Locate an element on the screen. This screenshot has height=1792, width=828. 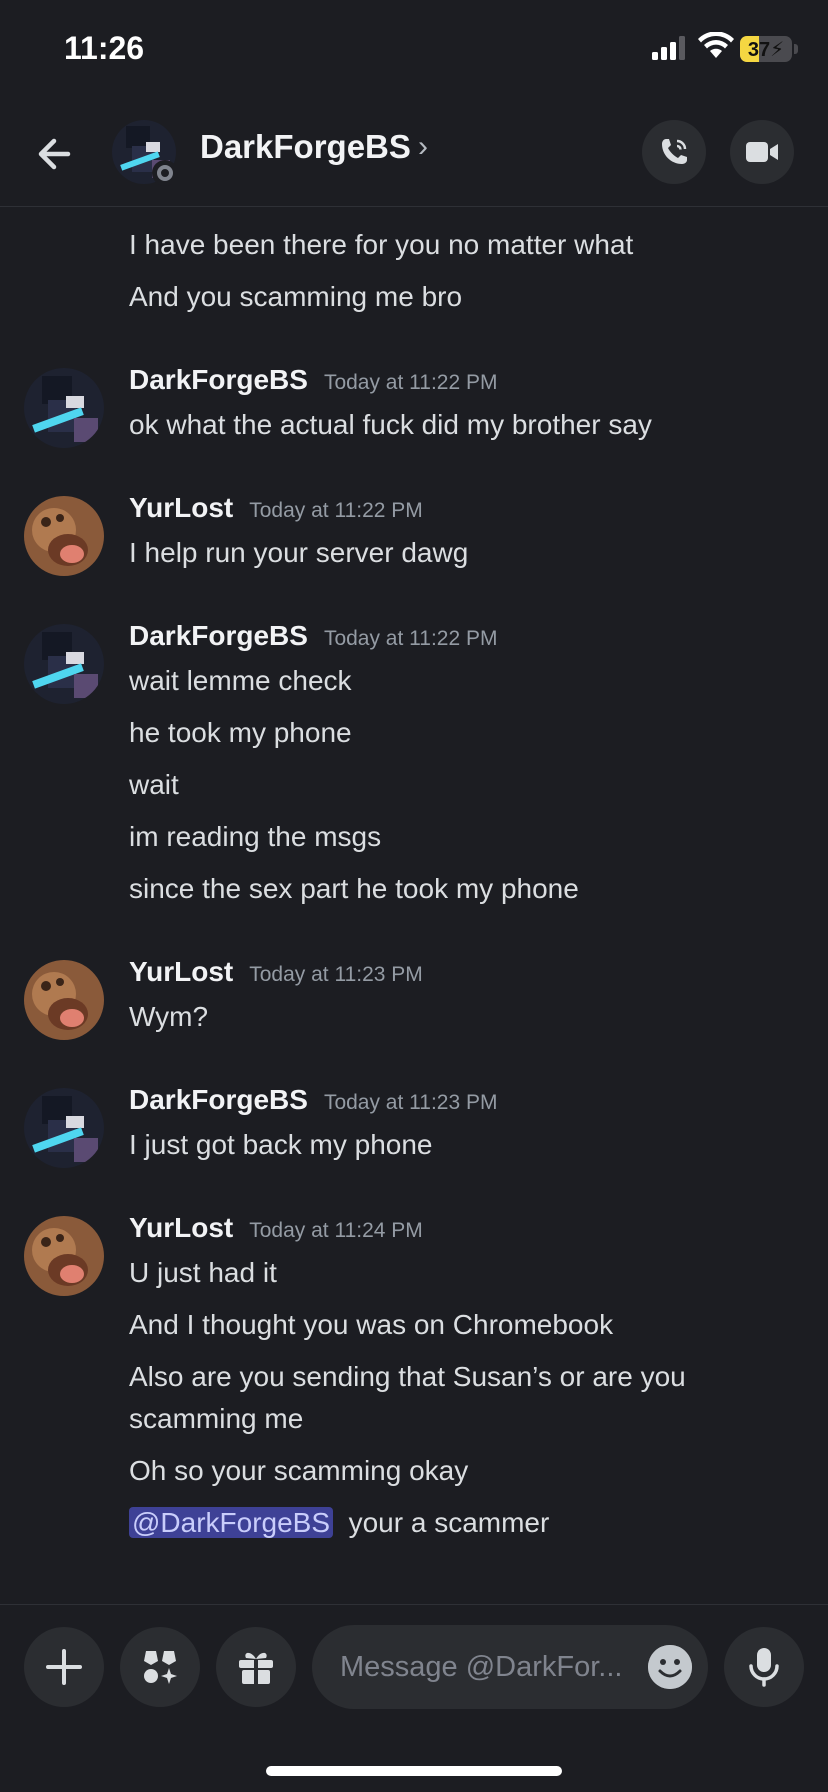
voice-call-button is located at coordinates (674, 152).